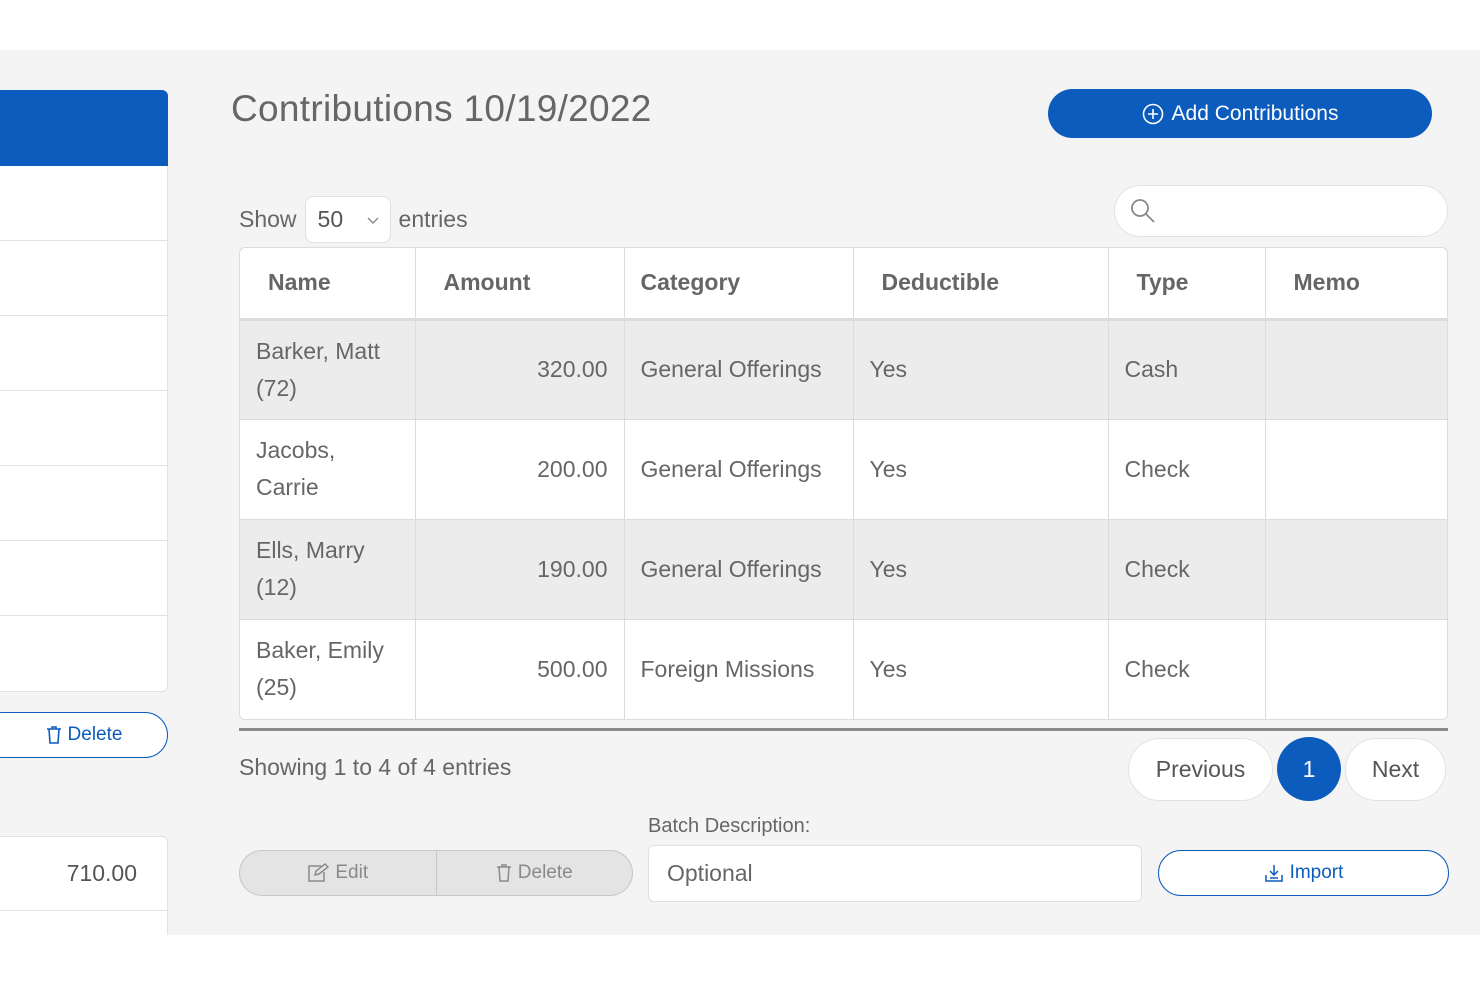 This screenshot has width=1480, height=987. Describe the element at coordinates (101, 873) in the screenshot. I see `batch-total-value: 710.00` at that location.